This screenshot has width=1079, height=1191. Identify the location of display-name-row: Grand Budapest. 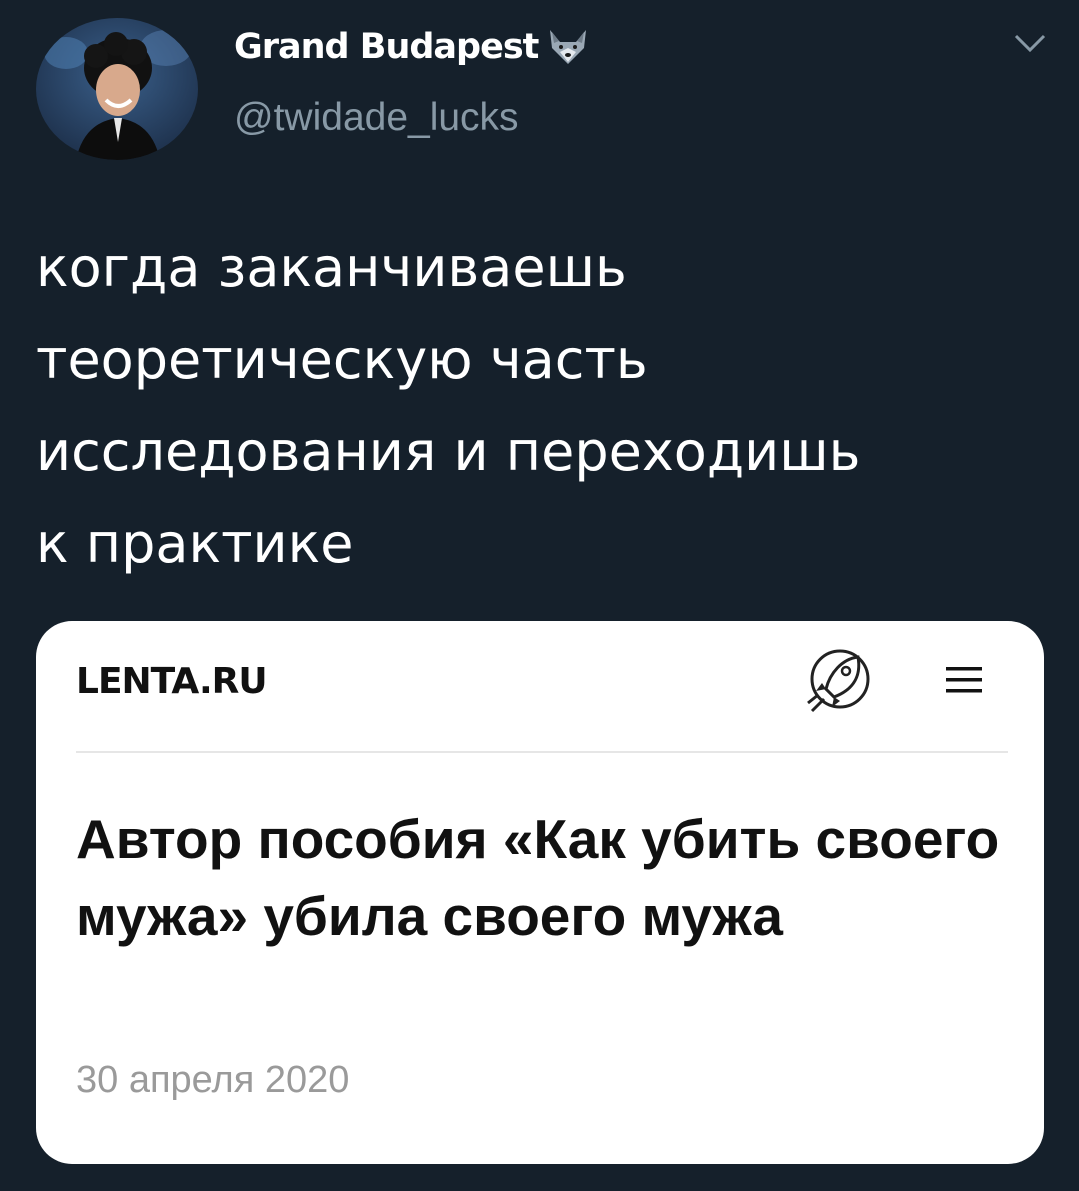
(412, 47).